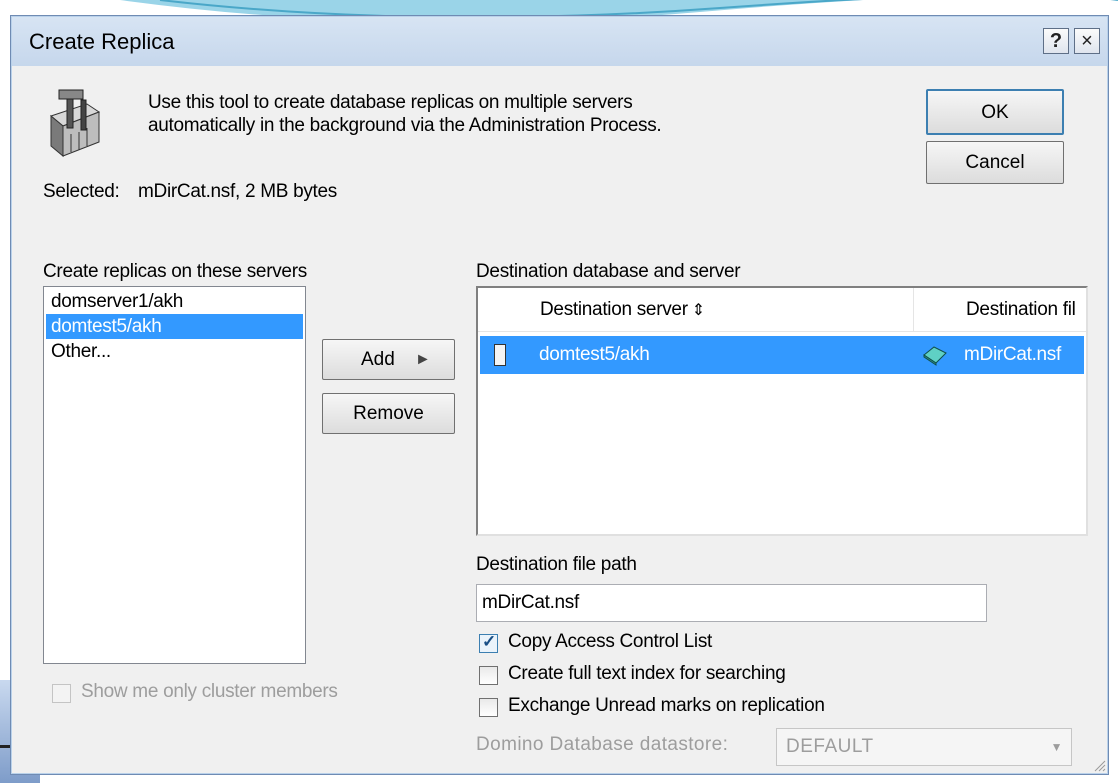  I want to click on window-title: Create Replica, so click(102, 41).